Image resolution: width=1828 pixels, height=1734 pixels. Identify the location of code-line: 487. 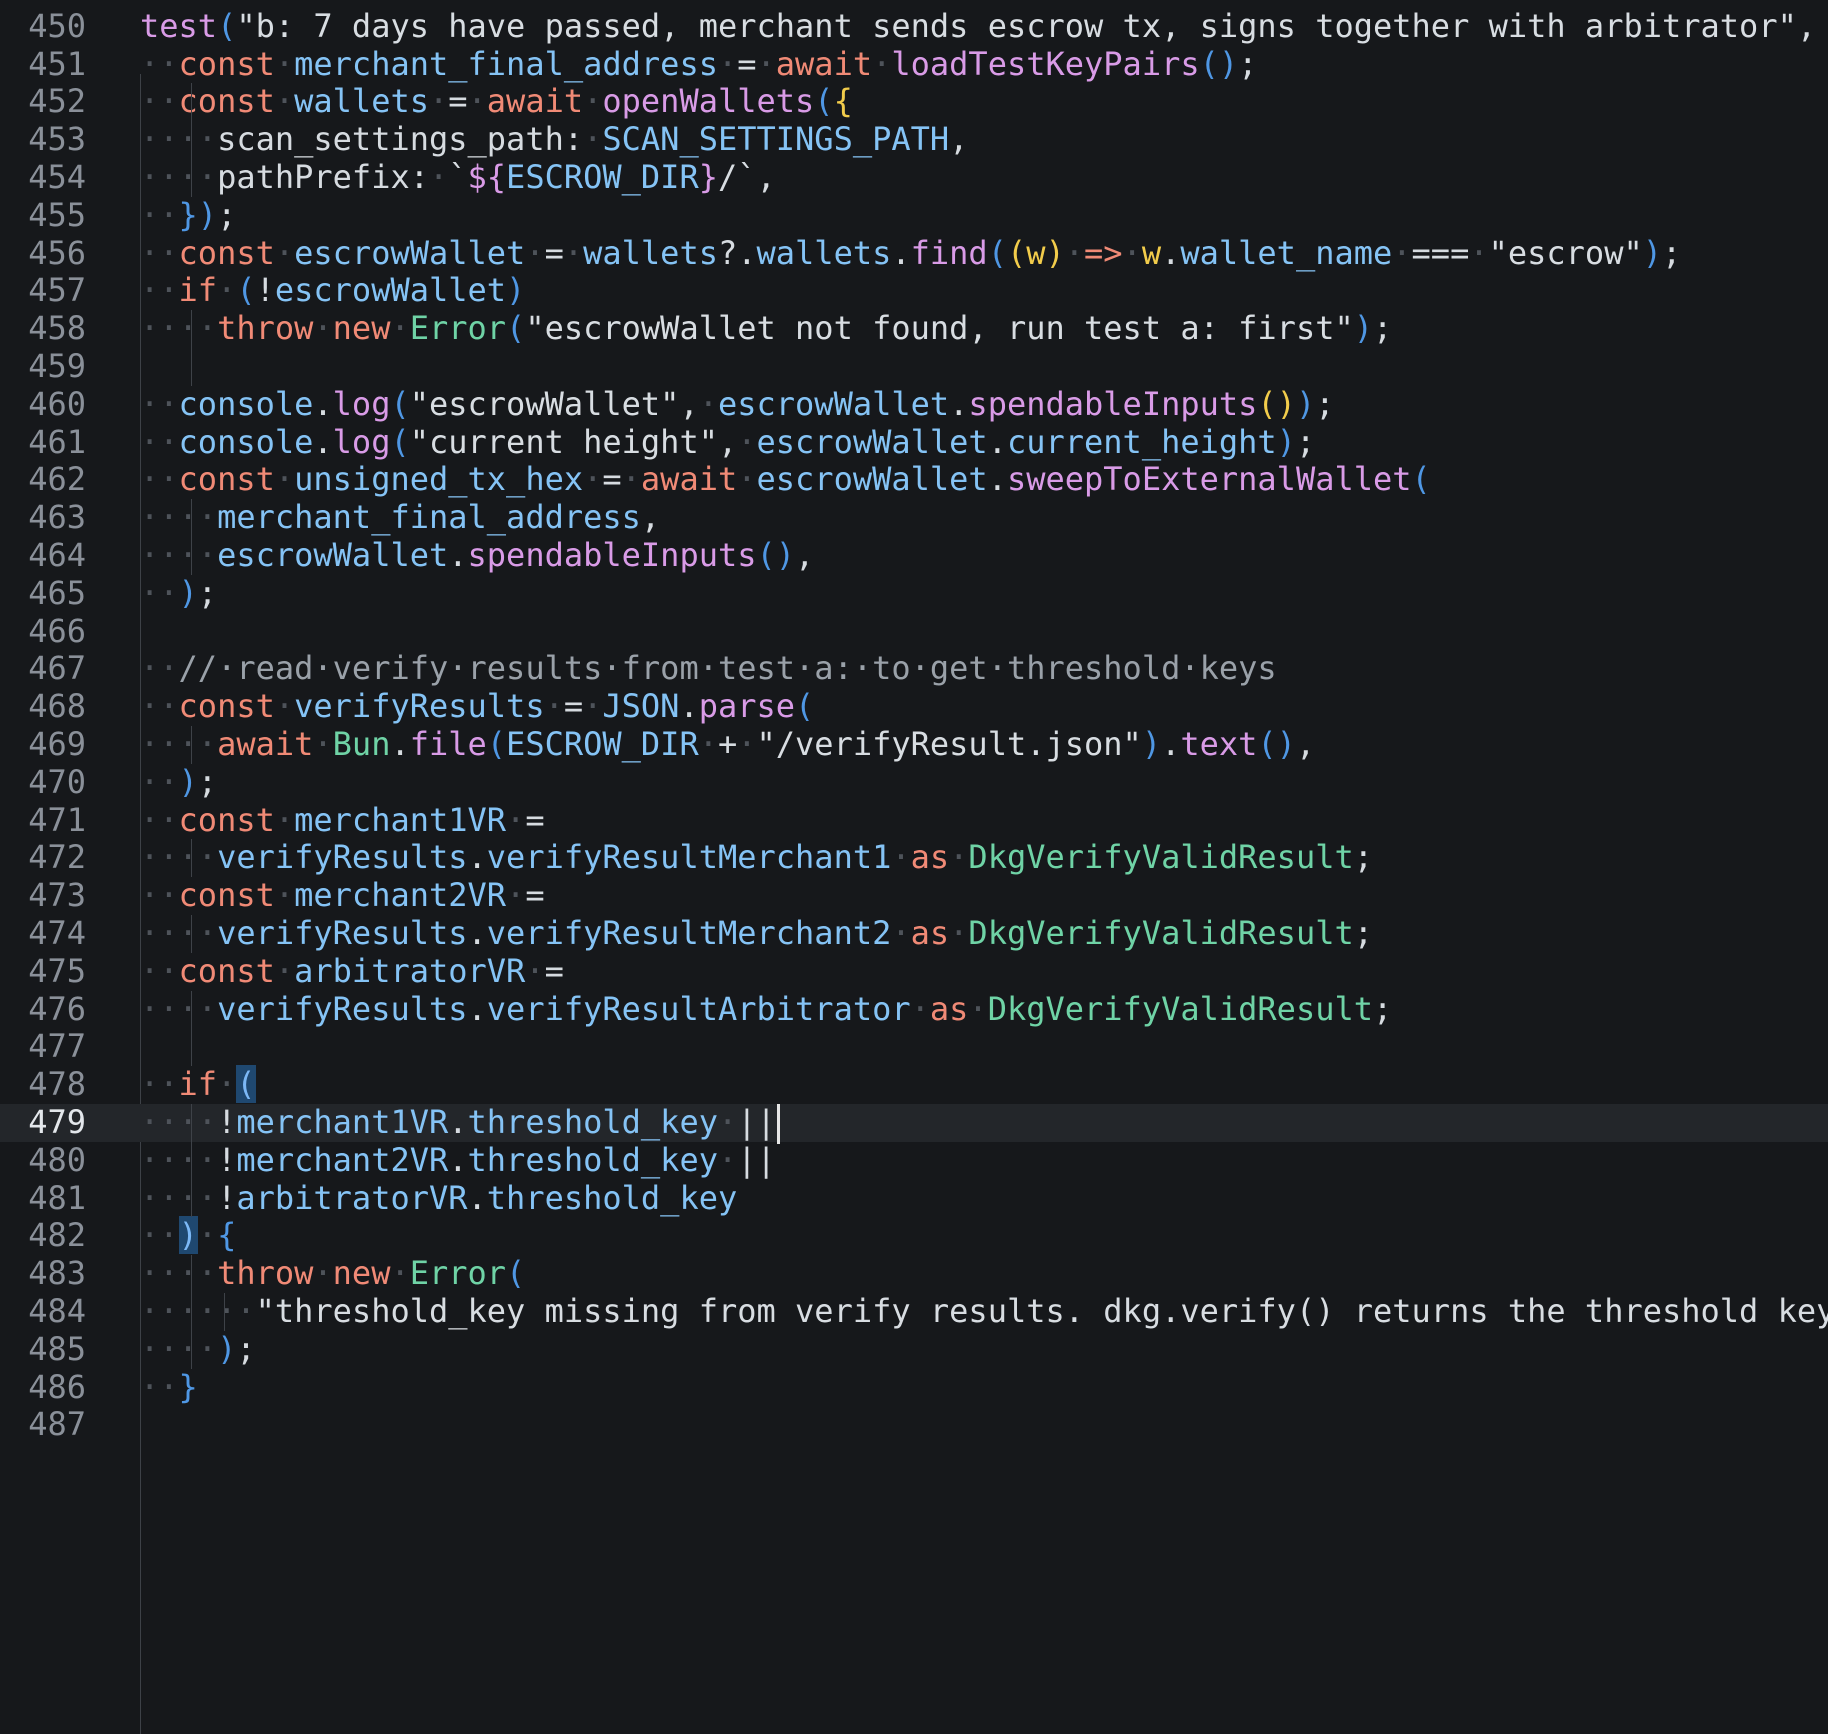
(914, 1425).